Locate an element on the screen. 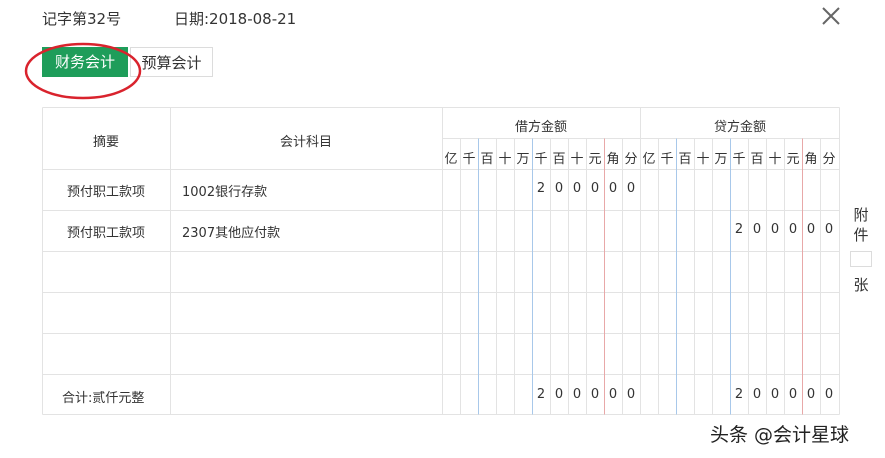 Image resolution: width=885 pixels, height=458 pixels. header-debit: 借方金额 is located at coordinates (540, 127).